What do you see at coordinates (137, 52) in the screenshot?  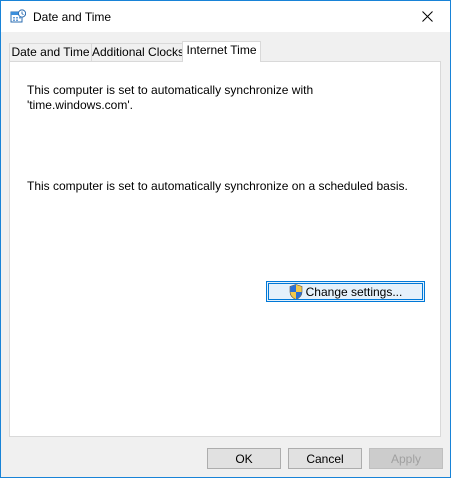 I see `tab-additional-clocks: Additional Clocks` at bounding box center [137, 52].